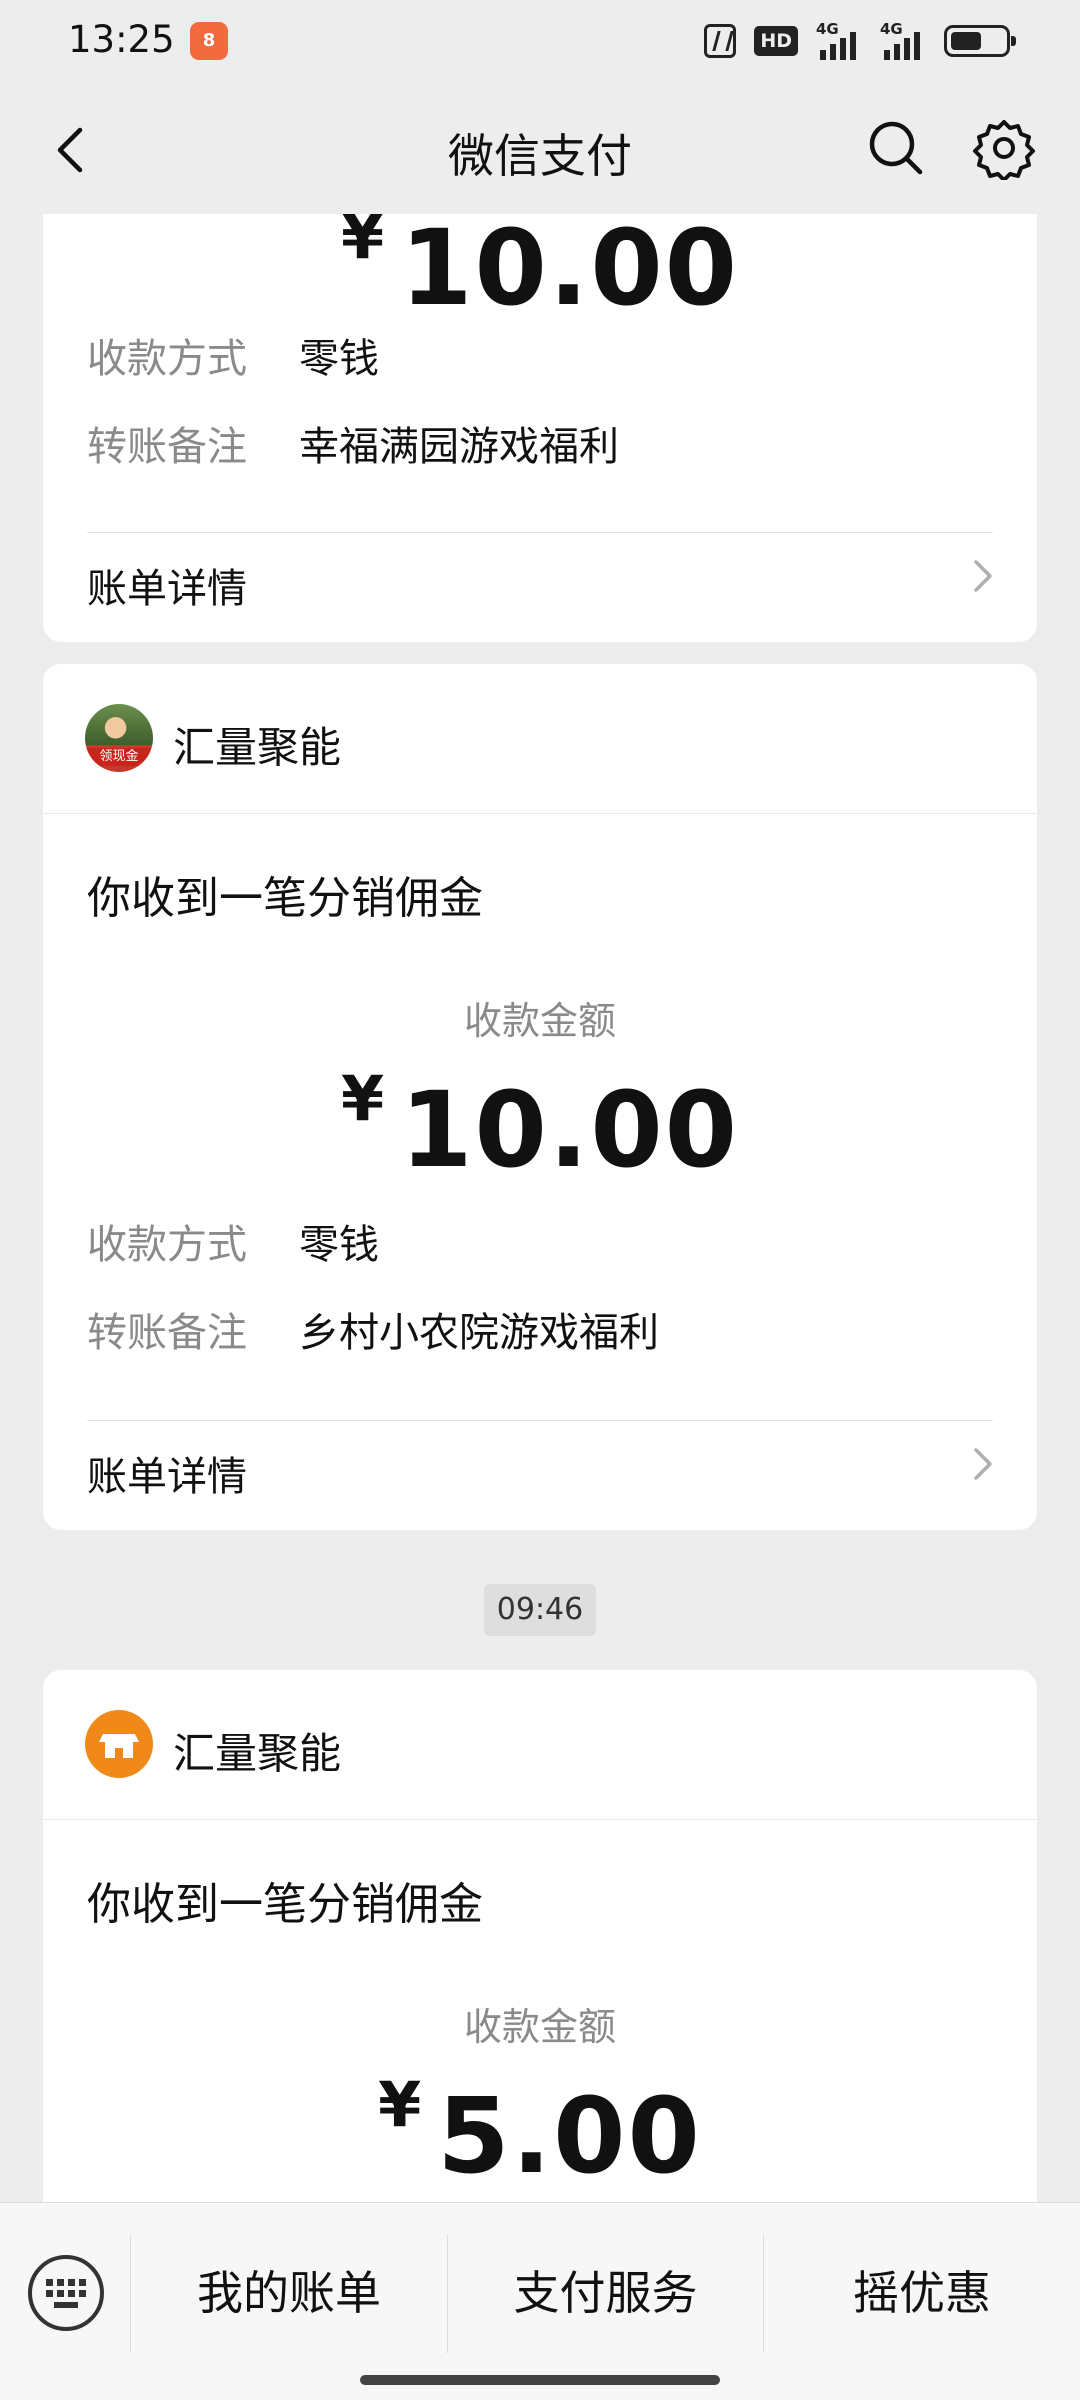 The width and height of the screenshot is (1080, 2400). What do you see at coordinates (459, 447) in the screenshot?
I see `remark-value: 幸福满园游戏福利` at bounding box center [459, 447].